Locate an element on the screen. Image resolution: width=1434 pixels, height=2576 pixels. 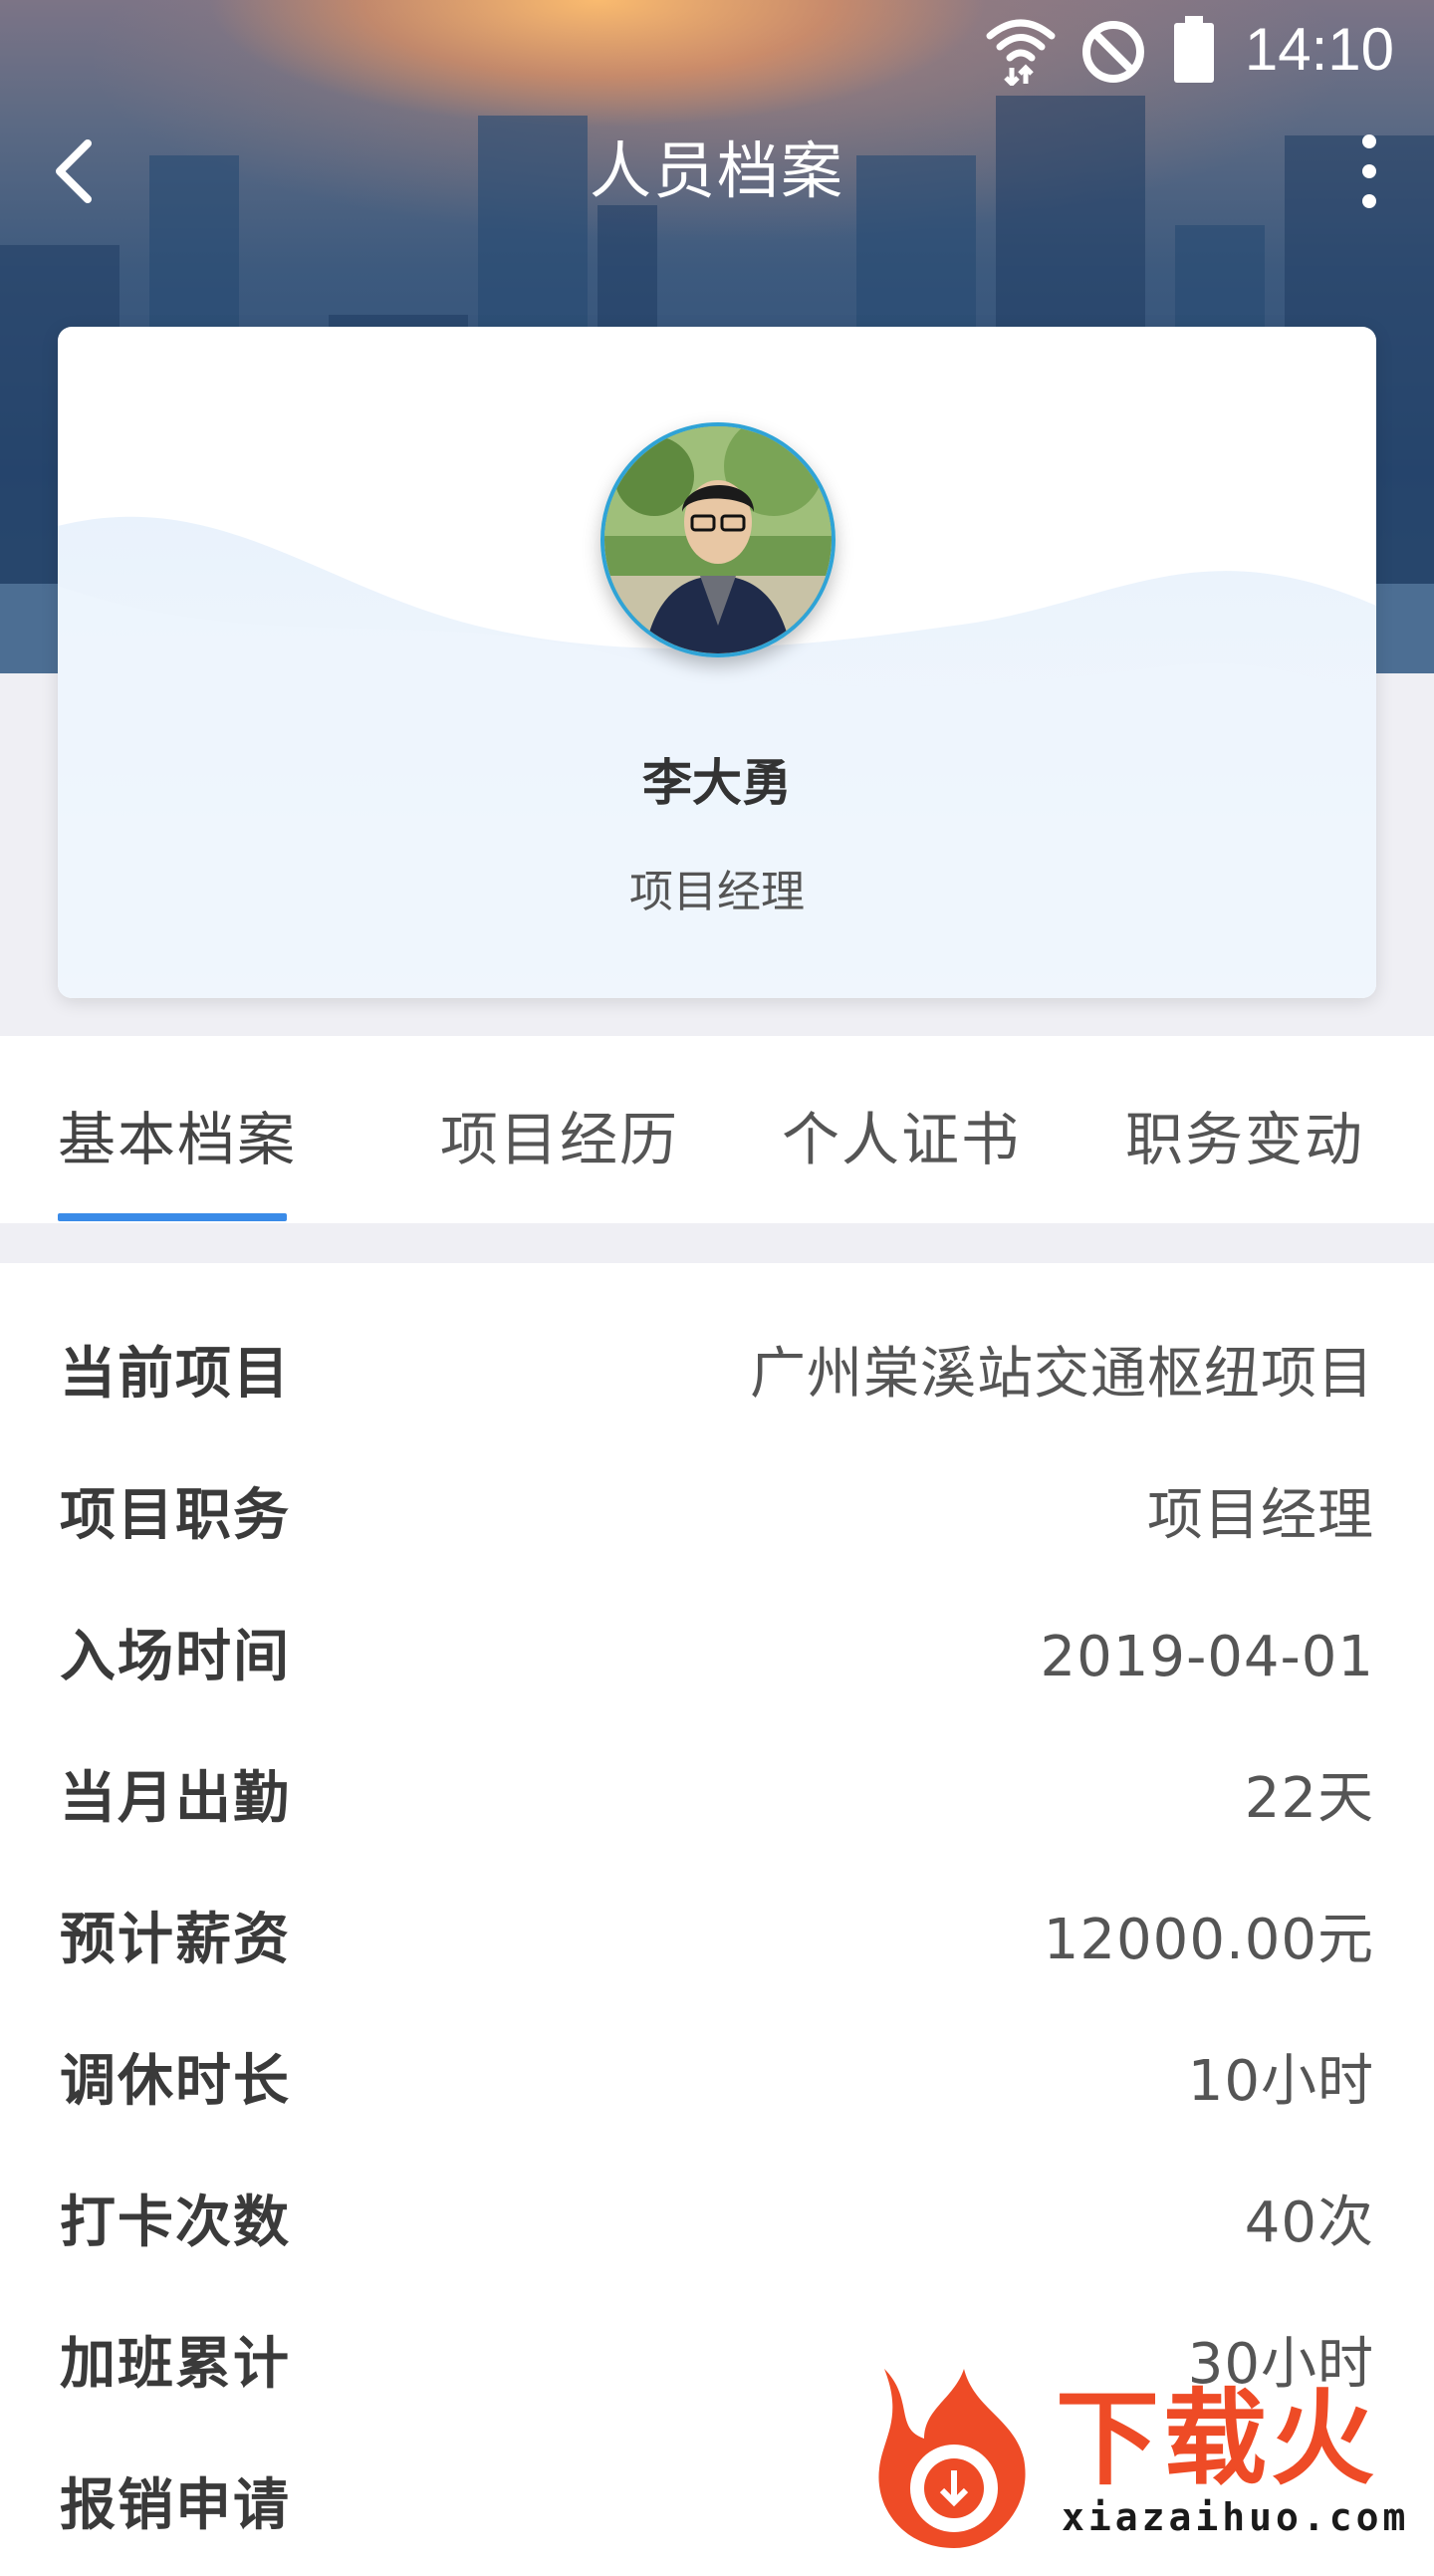
list-item-monthly-attendance: 当月出勤 22天 is located at coordinates (717, 1798).